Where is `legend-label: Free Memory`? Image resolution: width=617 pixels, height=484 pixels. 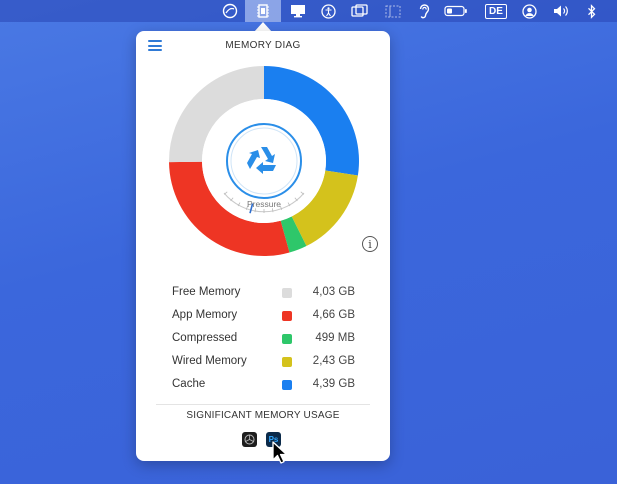 legend-label: Free Memory is located at coordinates (206, 292).